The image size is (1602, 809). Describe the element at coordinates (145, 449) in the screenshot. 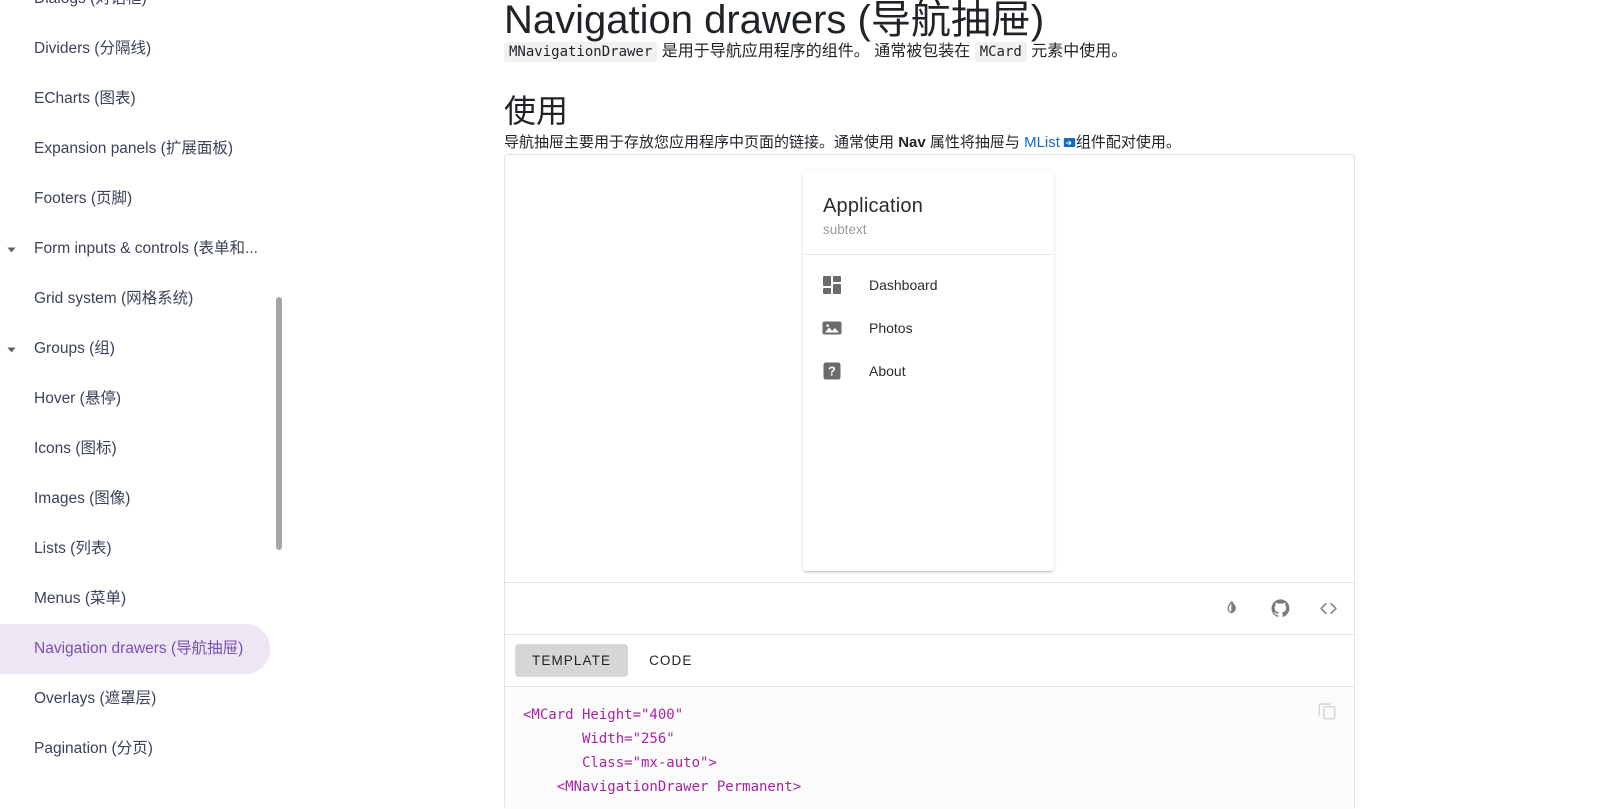

I see `sidebar-item-9: Icons (图标)` at that location.